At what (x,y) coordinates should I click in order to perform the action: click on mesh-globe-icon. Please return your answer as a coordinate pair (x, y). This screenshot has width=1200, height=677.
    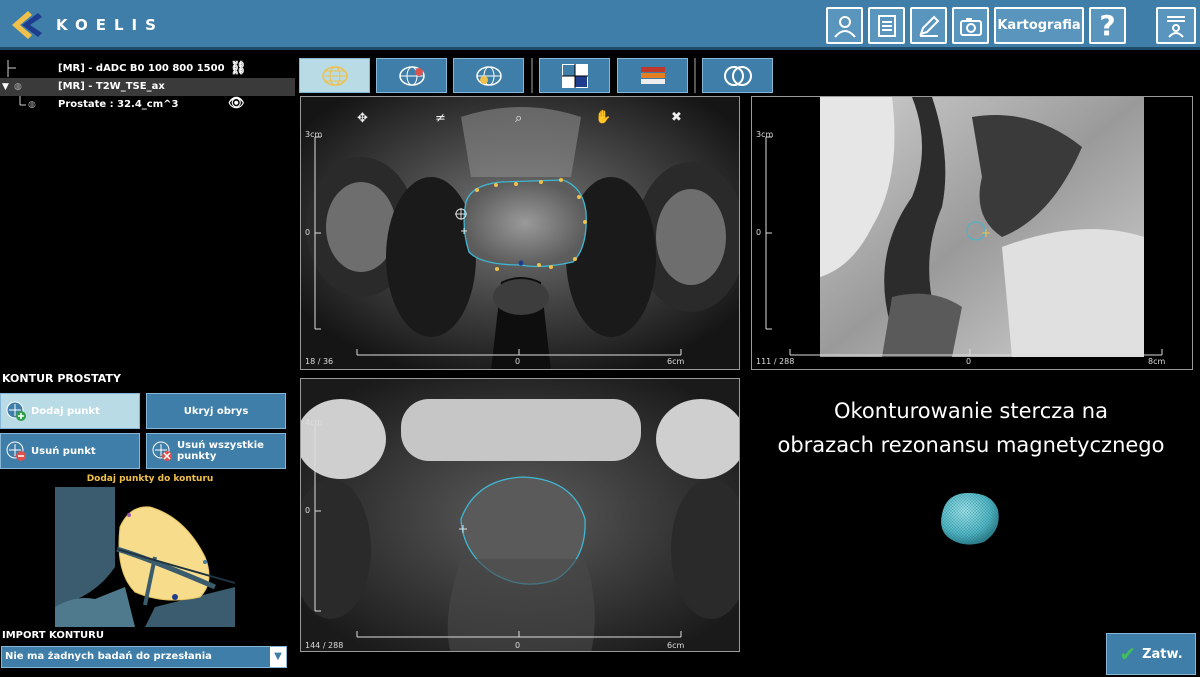
    Looking at the image, I should click on (334, 75).